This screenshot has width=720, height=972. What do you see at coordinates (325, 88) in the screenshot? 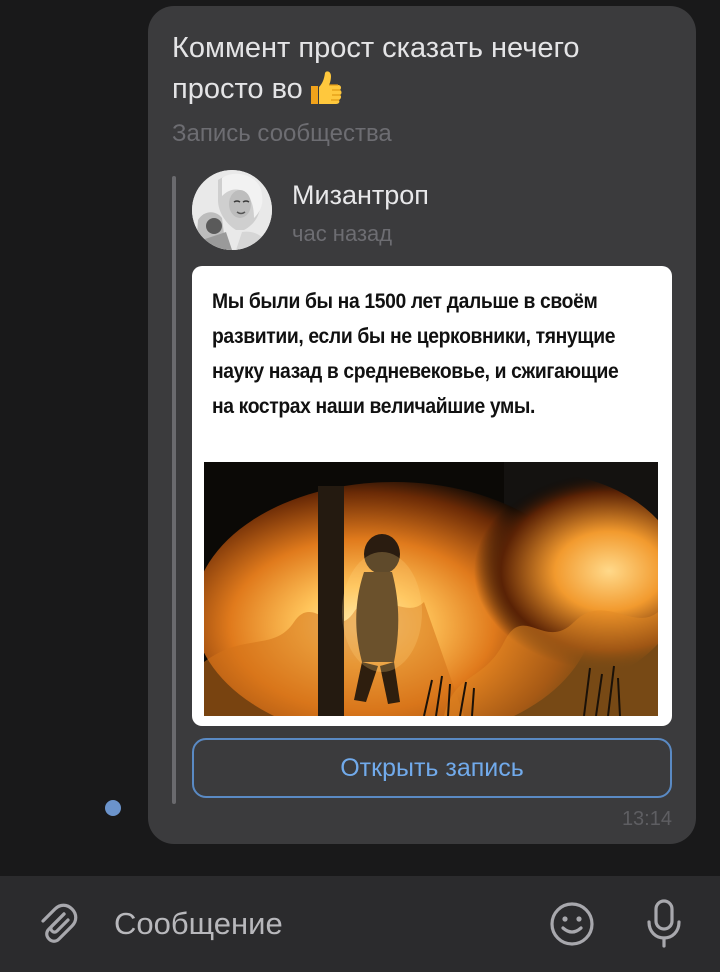
I see `thumbs-up-emoji-icon` at bounding box center [325, 88].